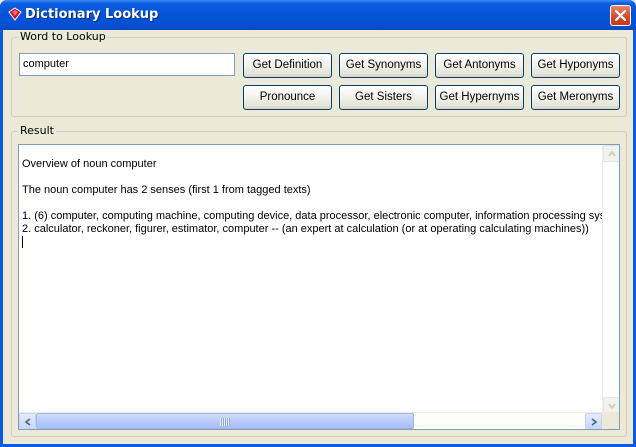  I want to click on title-bar: Dictionary Lookup, so click(318, 15).